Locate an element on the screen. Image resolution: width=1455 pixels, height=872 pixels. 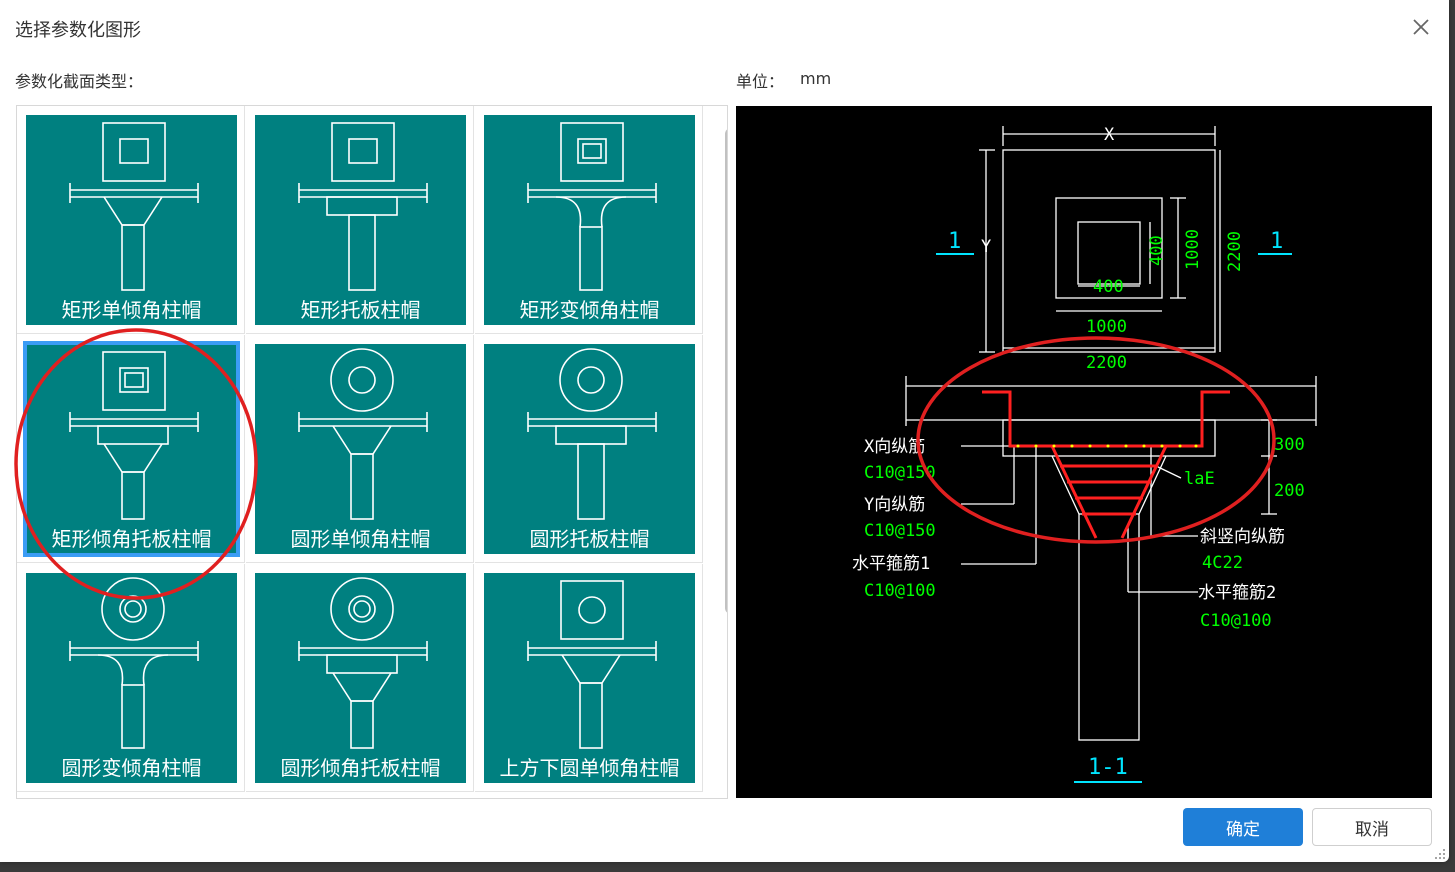
shape-cell-circle-variable-slope: 圆形变倾角柱帽 is located at coordinates (131, 678).